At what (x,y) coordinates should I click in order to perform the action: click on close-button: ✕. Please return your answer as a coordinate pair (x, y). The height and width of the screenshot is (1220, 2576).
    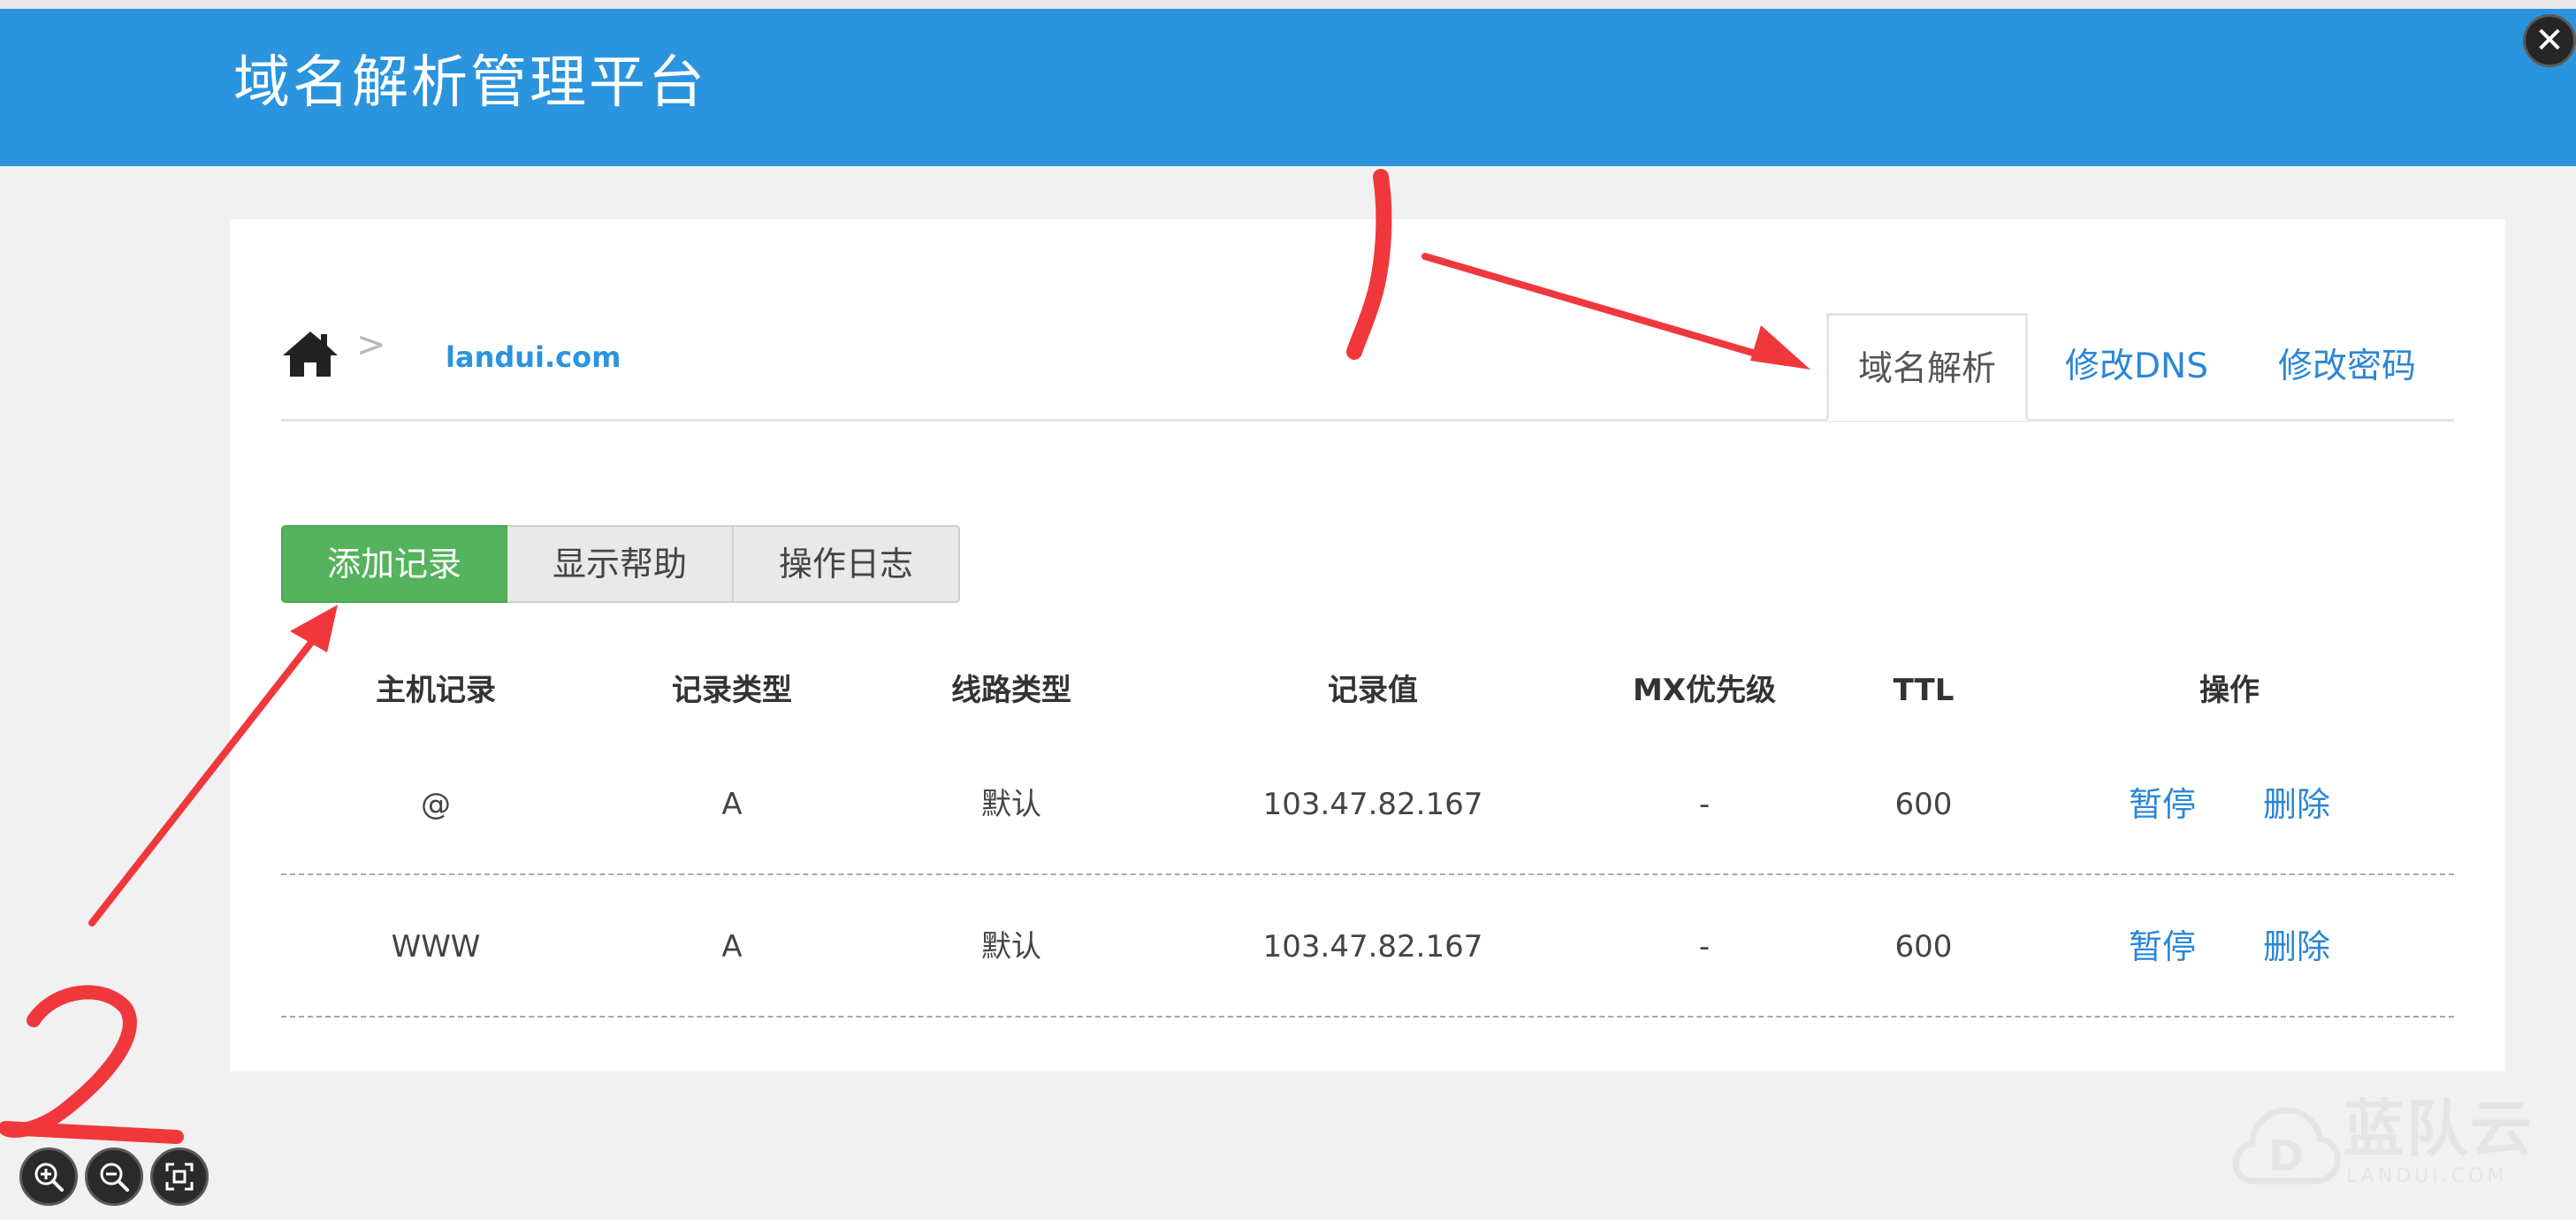
    Looking at the image, I should click on (2549, 40).